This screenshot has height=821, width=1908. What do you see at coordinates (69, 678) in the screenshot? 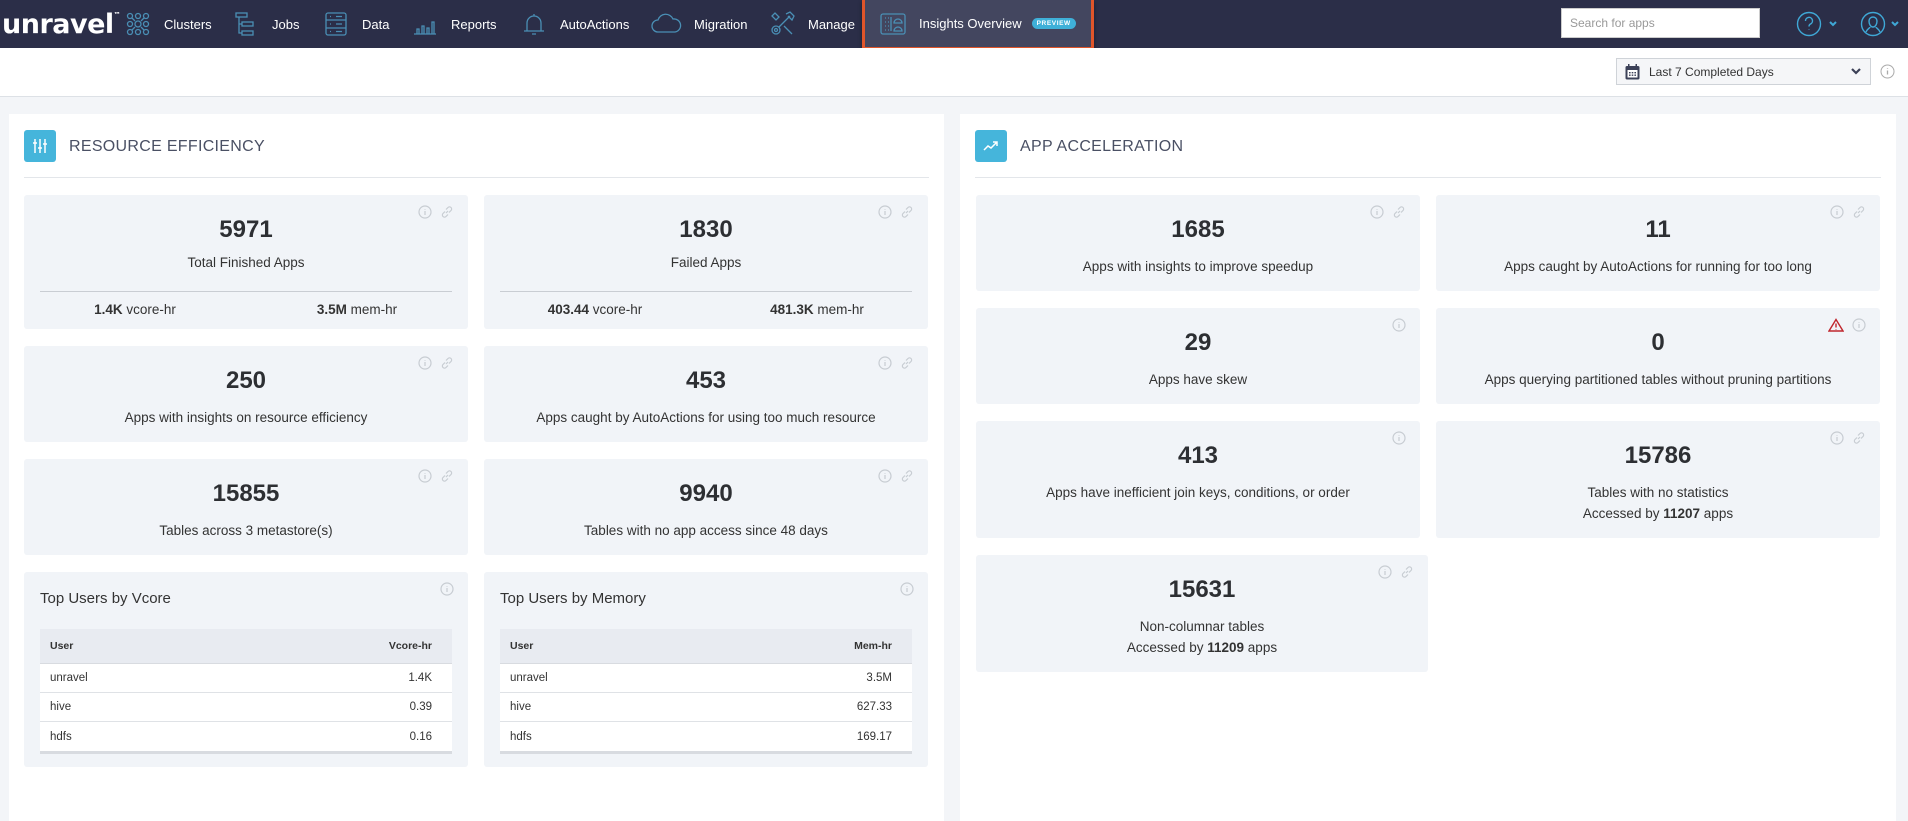
I see `user-cell: unravel` at bounding box center [69, 678].